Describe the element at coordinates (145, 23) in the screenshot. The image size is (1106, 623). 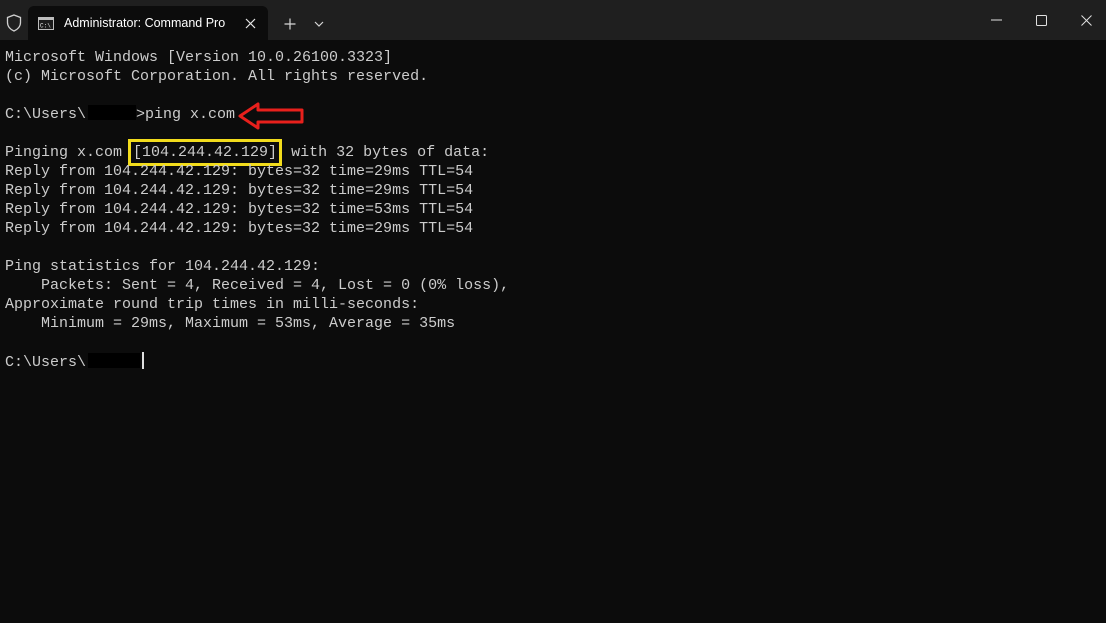
I see `tab-title: Administrator: Command Pro` at that location.